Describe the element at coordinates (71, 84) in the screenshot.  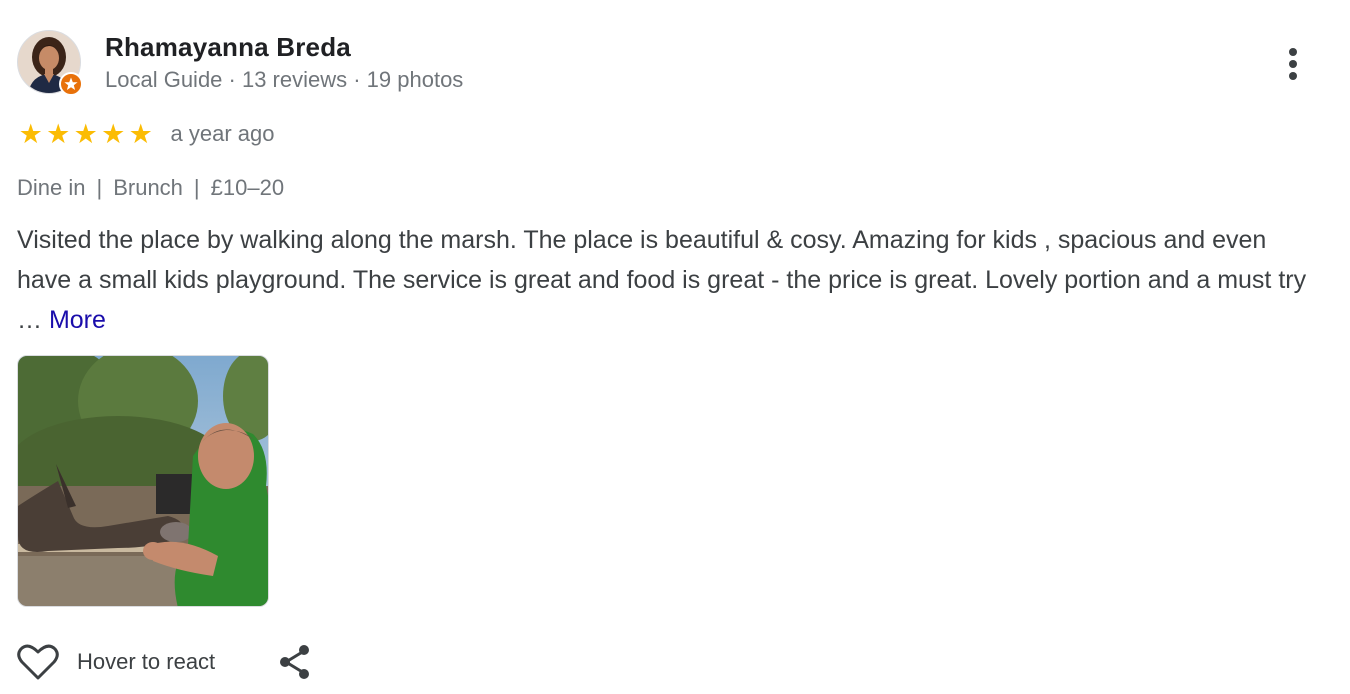
I see `local-guide-star-icon` at that location.